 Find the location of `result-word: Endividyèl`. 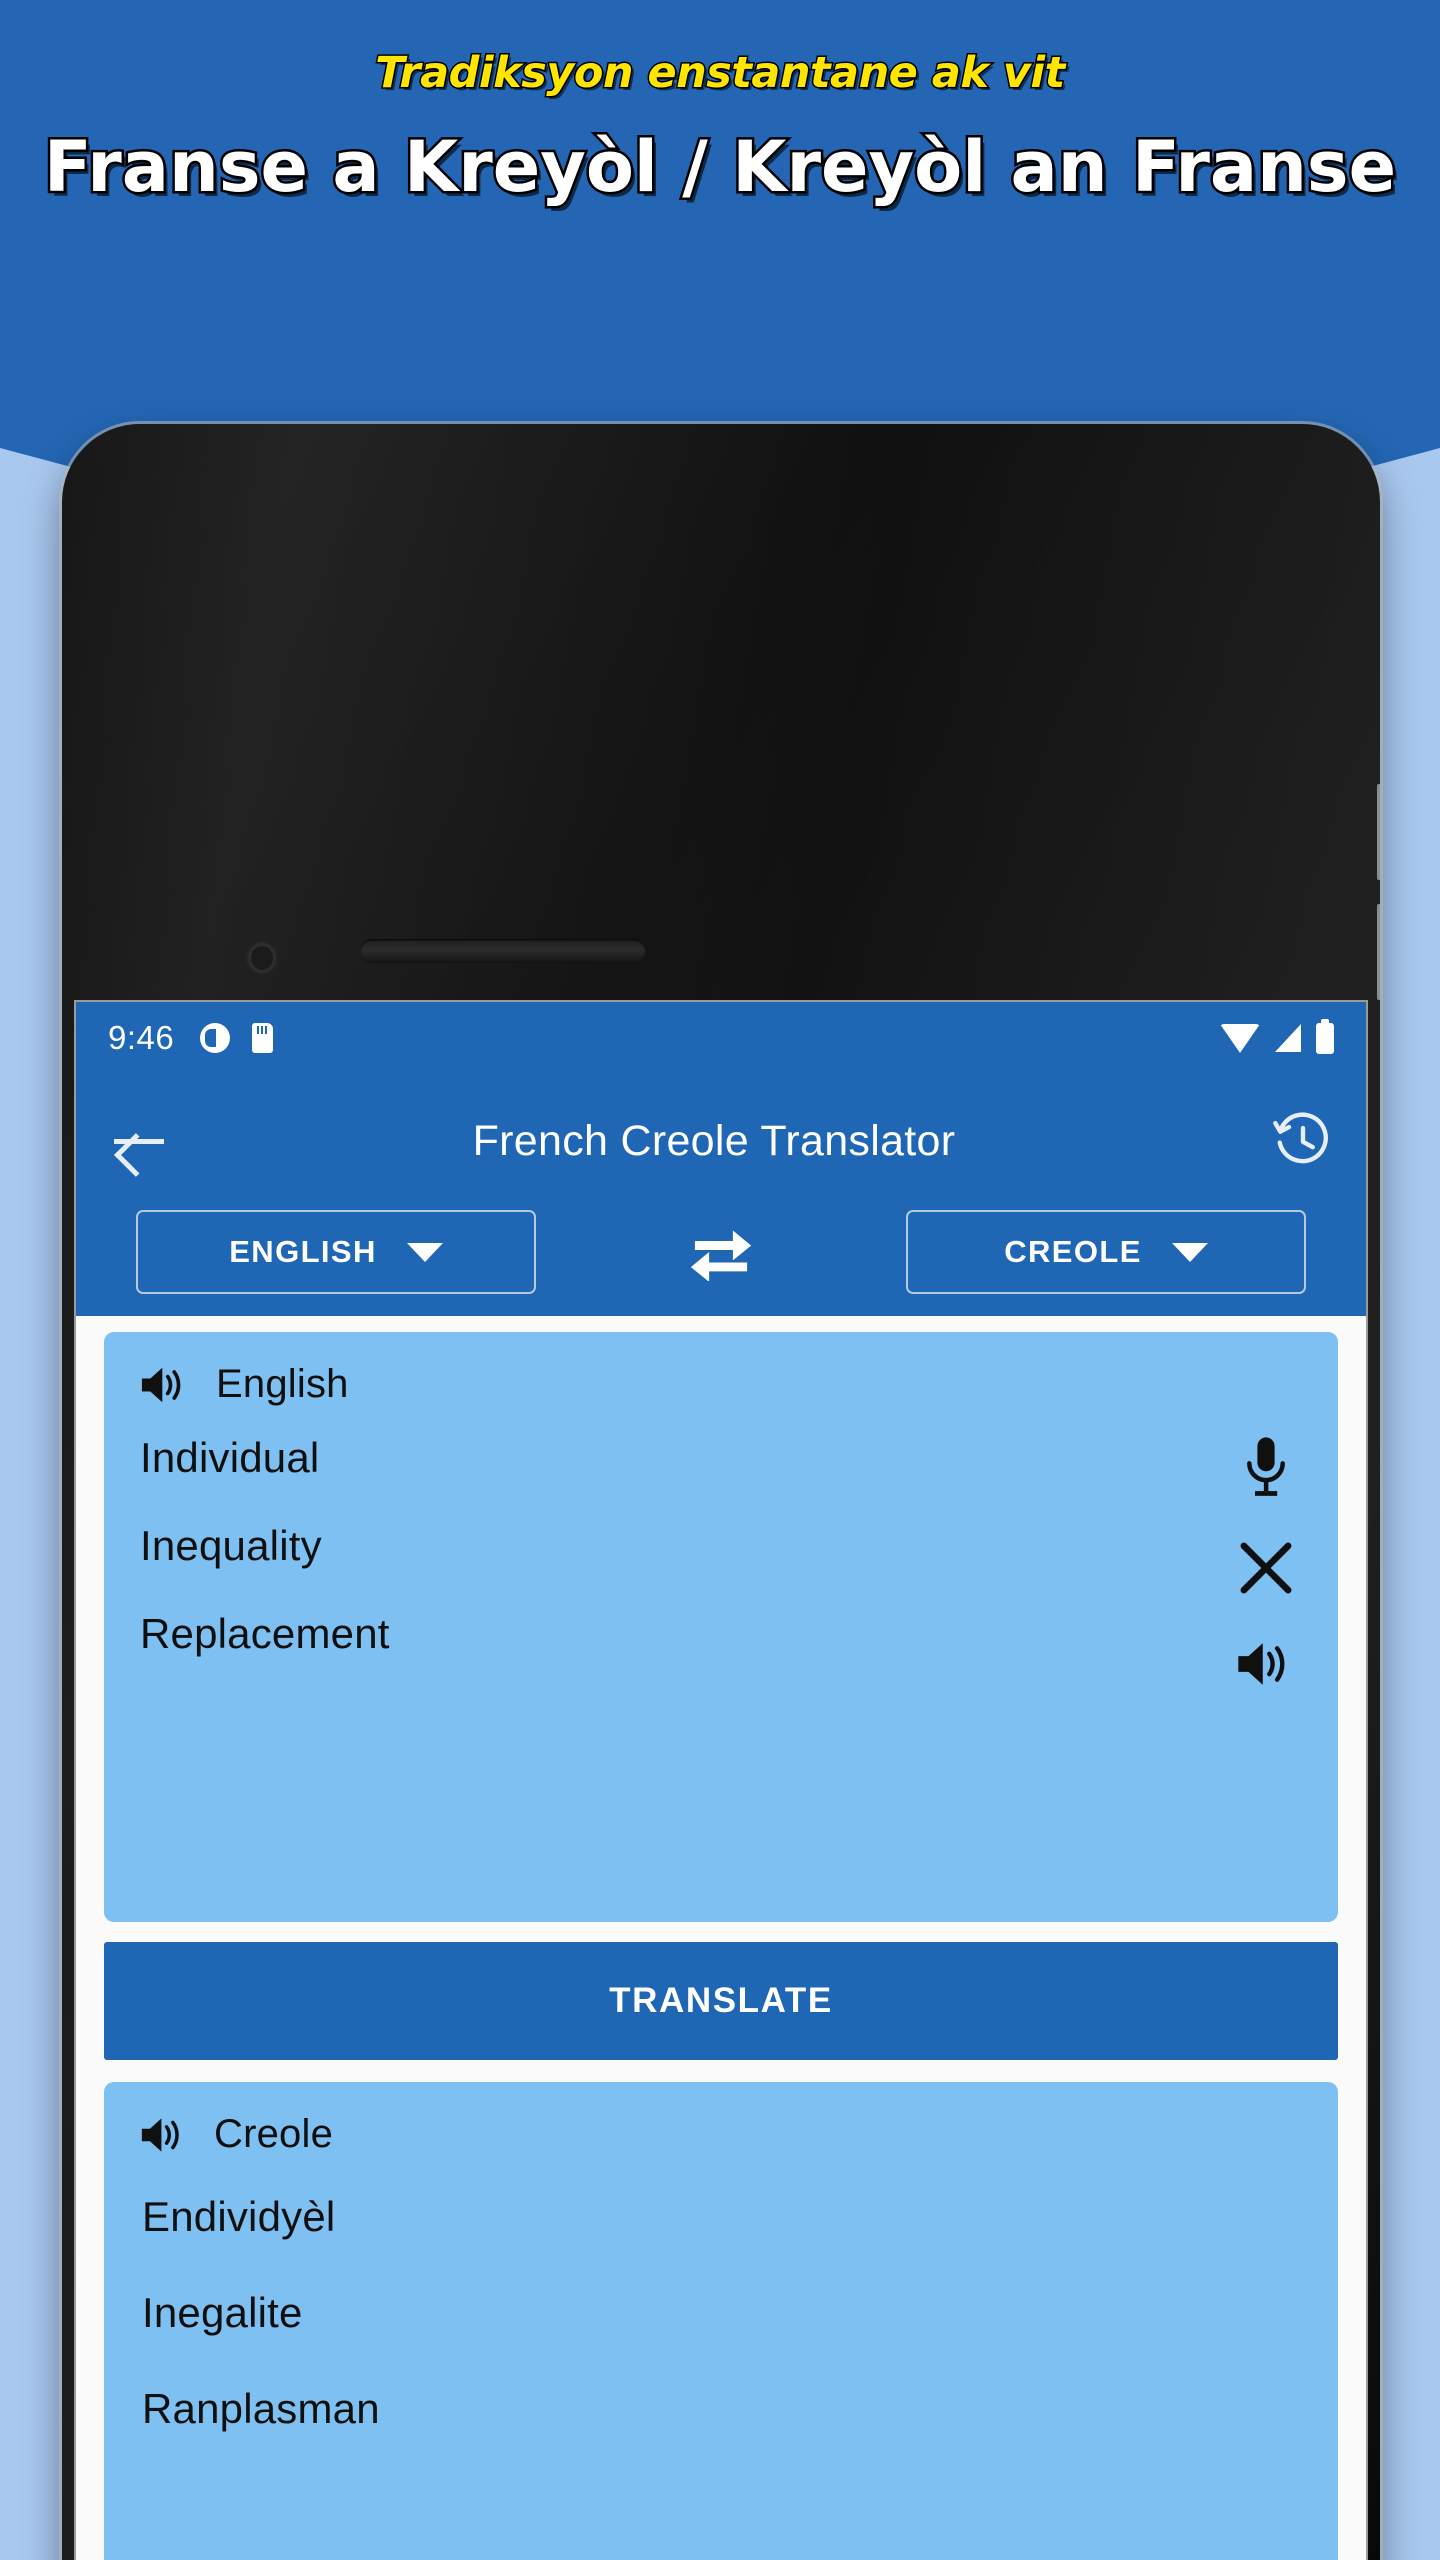

result-word: Endividyèl is located at coordinates (239, 2216).